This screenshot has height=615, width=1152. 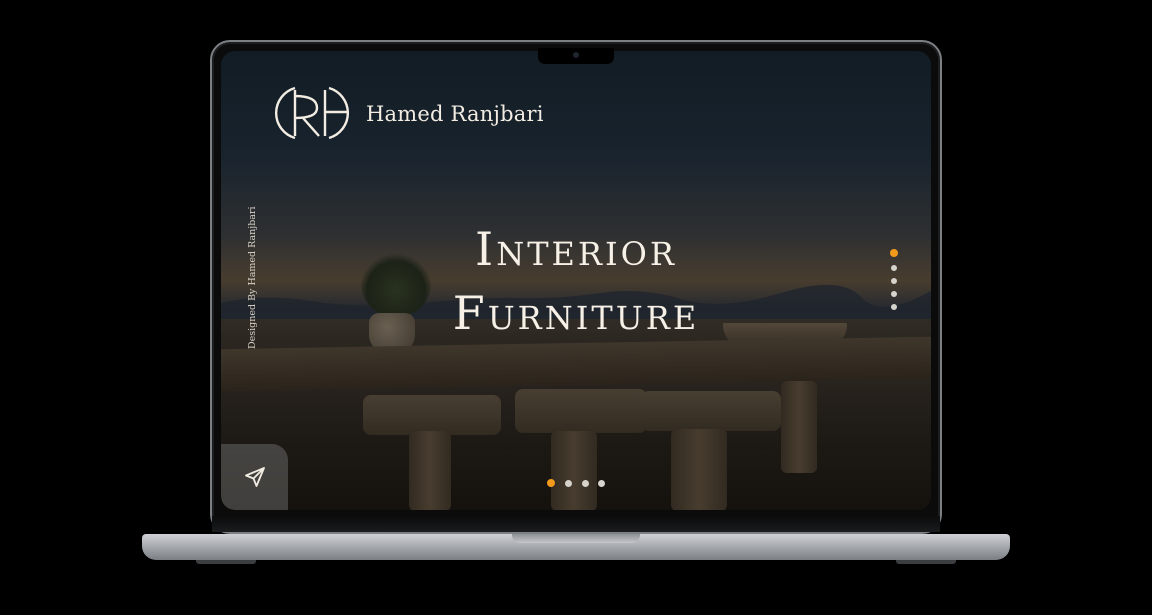 I want to click on vertical-pagination, so click(x=894, y=281).